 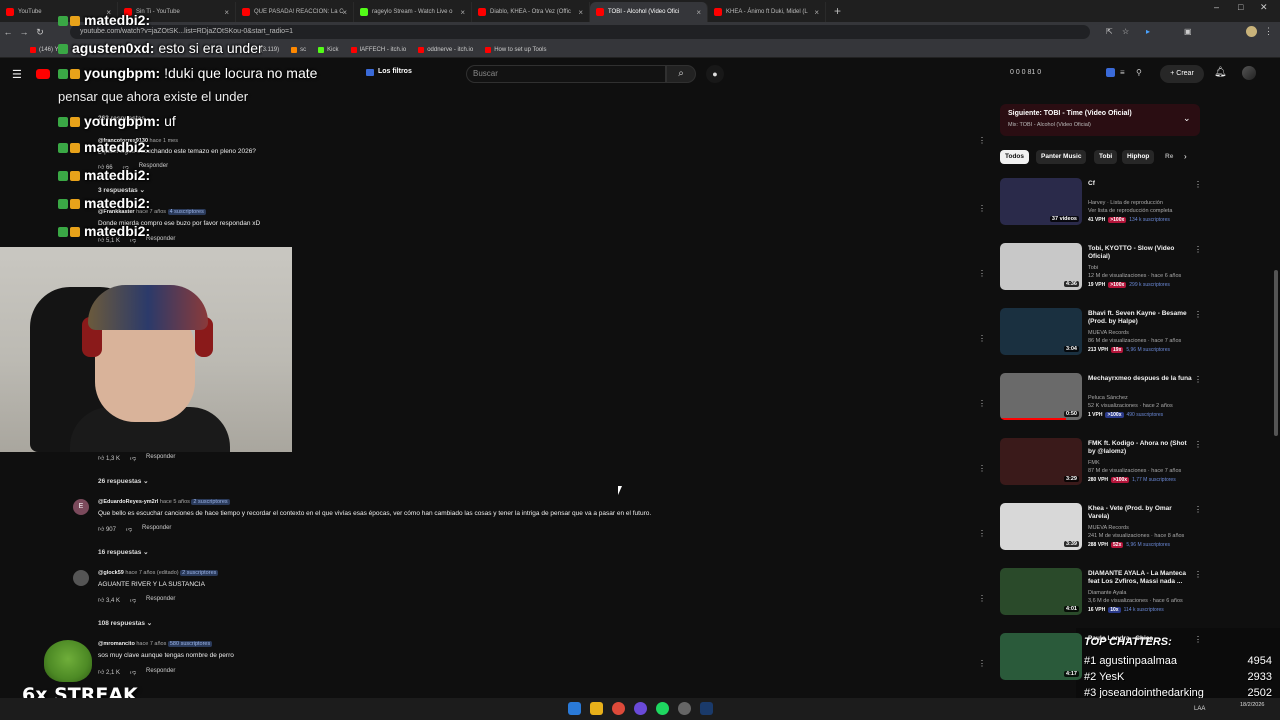 I want to click on video-title: Paulo Londra - Chica, so click(x=1140, y=639).